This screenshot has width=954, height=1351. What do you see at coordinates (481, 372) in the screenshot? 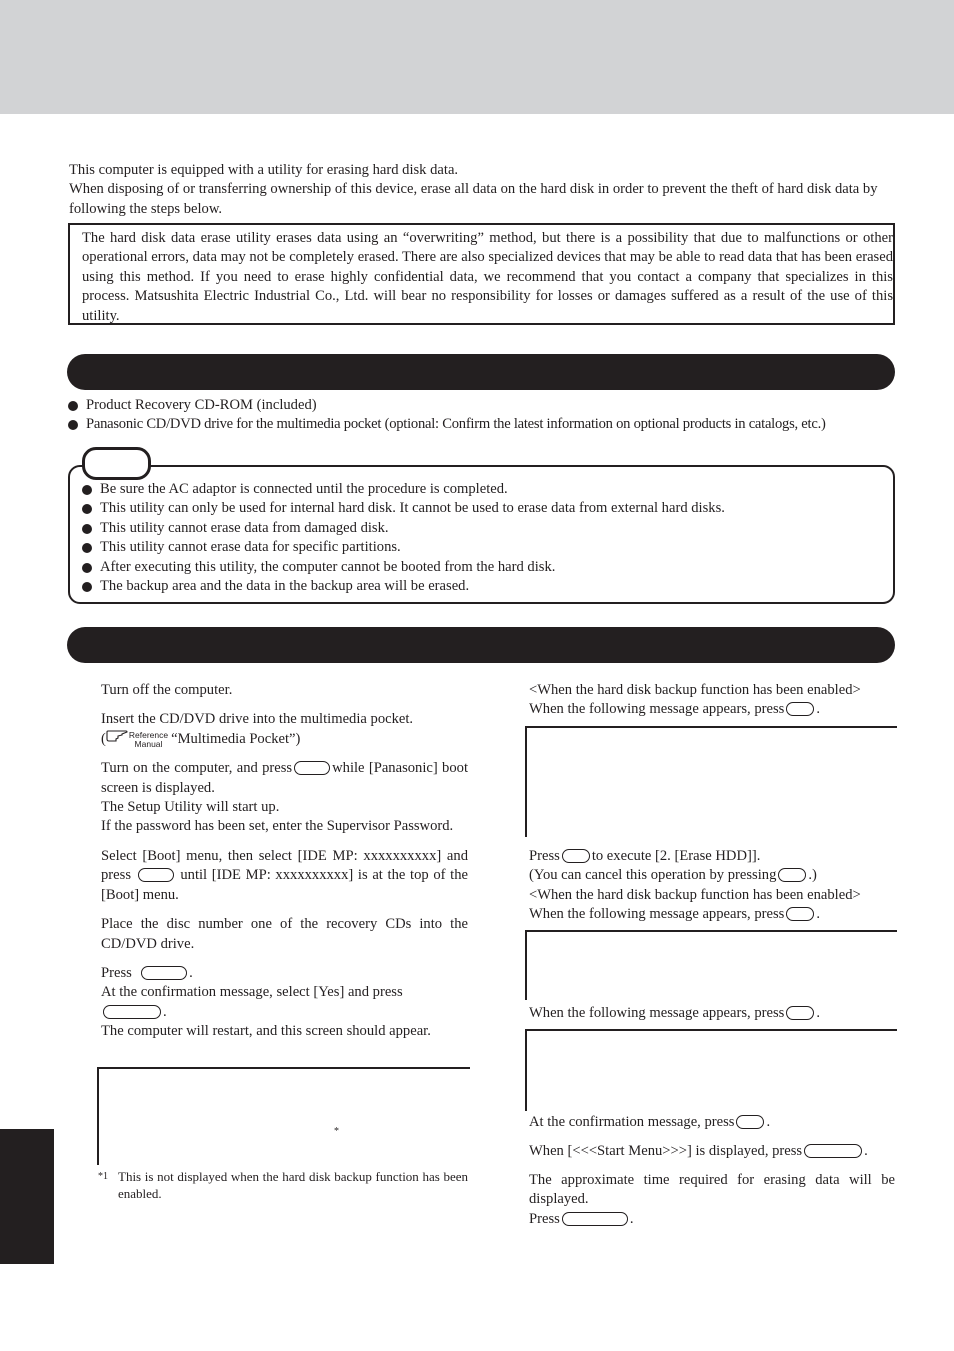
I see `section-bar-preparation` at bounding box center [481, 372].